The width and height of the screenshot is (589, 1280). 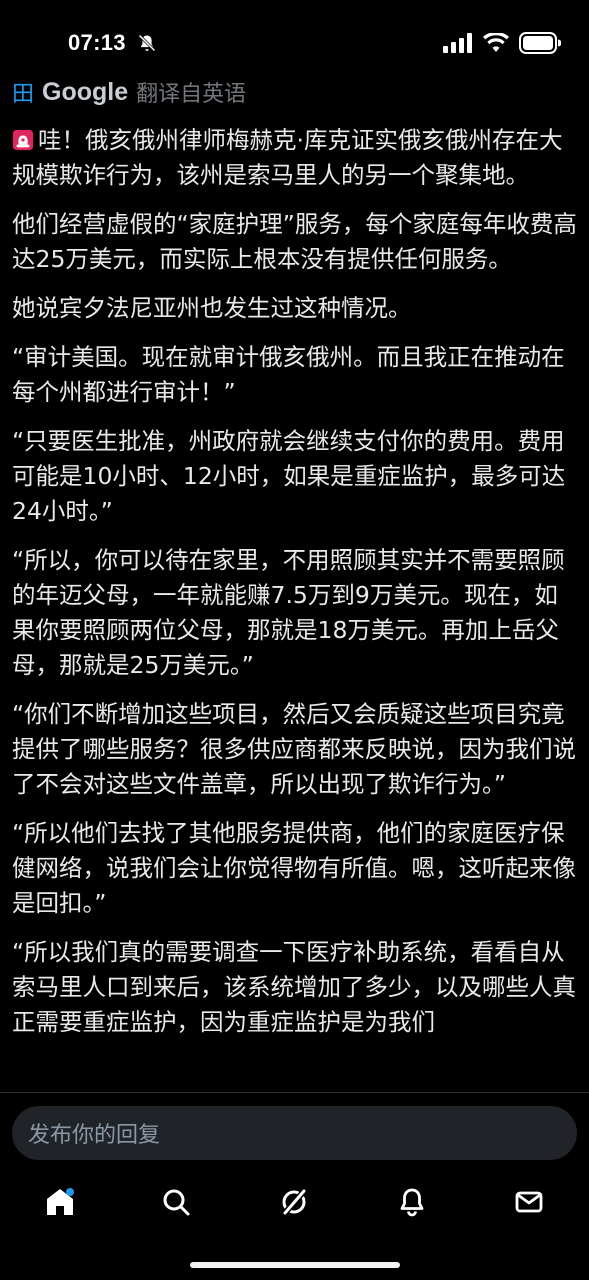 I want to click on reply-input: 发布你的回复, so click(x=294, y=1133).